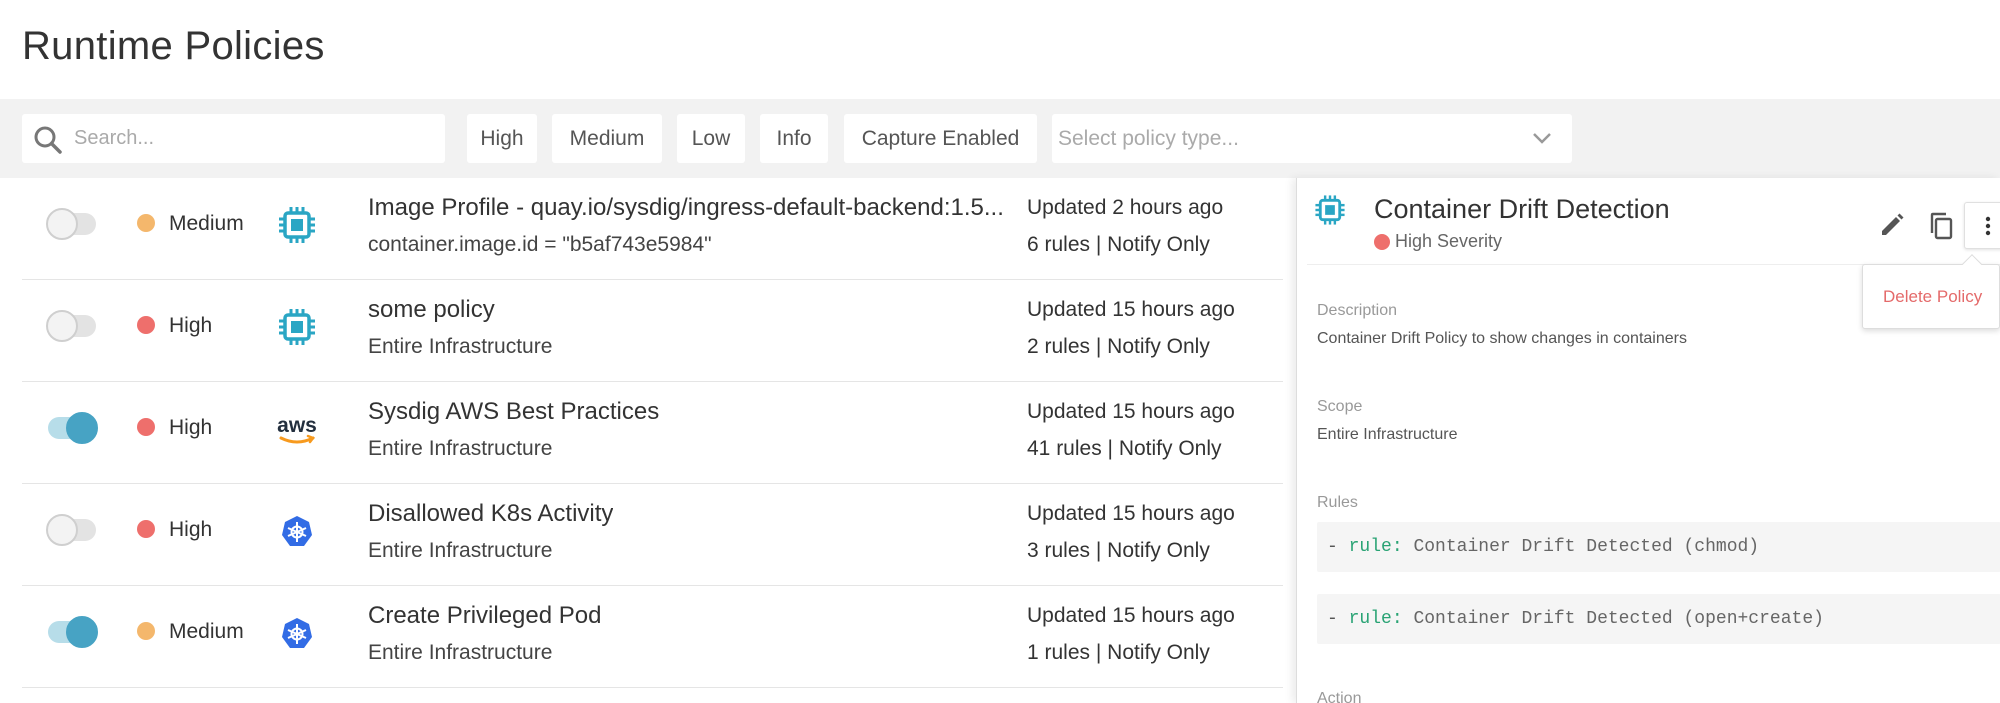 The width and height of the screenshot is (2000, 703). I want to click on filter-chip-high: High, so click(502, 138).